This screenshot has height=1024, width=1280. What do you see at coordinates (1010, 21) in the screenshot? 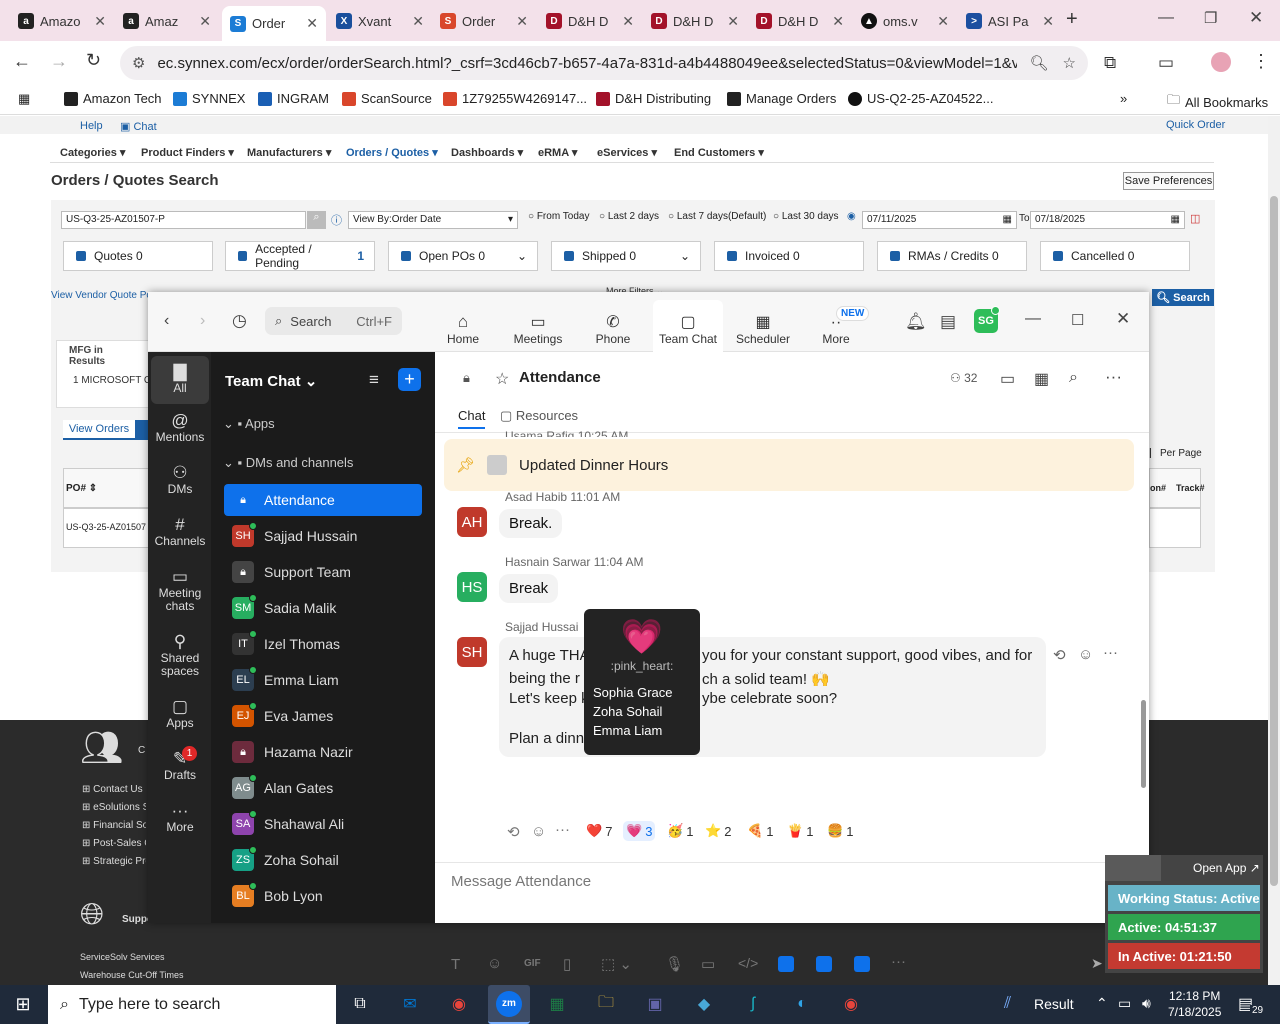
I see `browser-tab: > ASI Pa ✕` at bounding box center [1010, 21].